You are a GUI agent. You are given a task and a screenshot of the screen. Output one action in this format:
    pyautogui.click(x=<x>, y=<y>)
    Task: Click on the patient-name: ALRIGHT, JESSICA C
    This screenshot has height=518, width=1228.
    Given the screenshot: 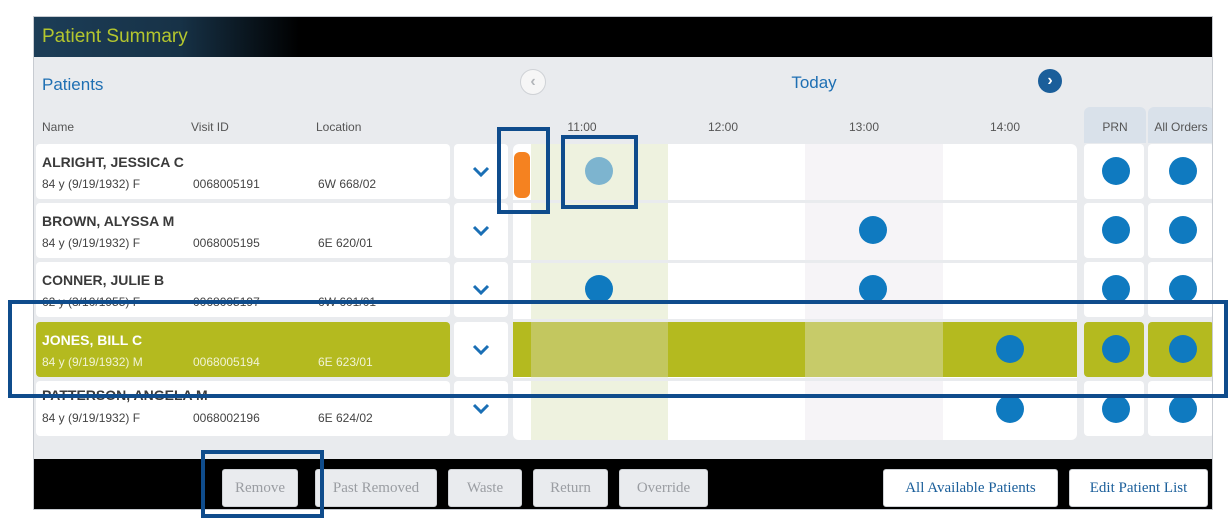 What is the action you would take?
    pyautogui.click(x=113, y=162)
    